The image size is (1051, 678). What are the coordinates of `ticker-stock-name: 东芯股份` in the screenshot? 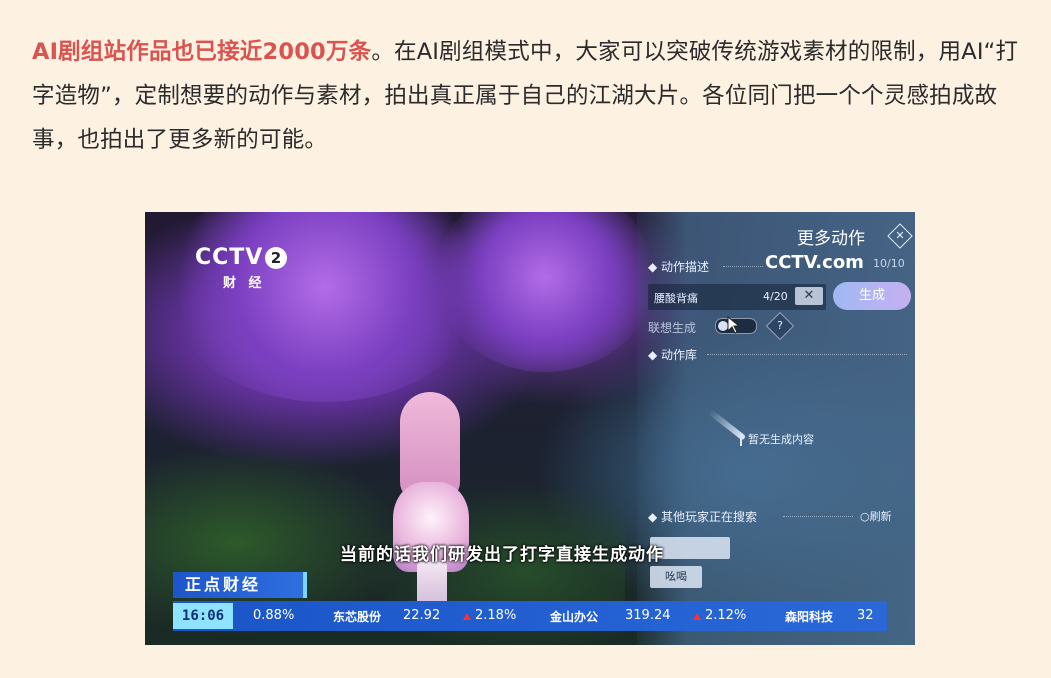 It's located at (357, 617).